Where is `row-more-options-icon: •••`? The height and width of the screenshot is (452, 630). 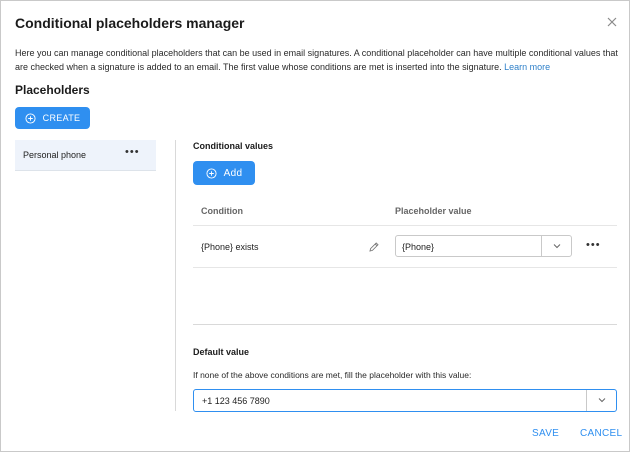
row-more-options-icon: ••• is located at coordinates (593, 245).